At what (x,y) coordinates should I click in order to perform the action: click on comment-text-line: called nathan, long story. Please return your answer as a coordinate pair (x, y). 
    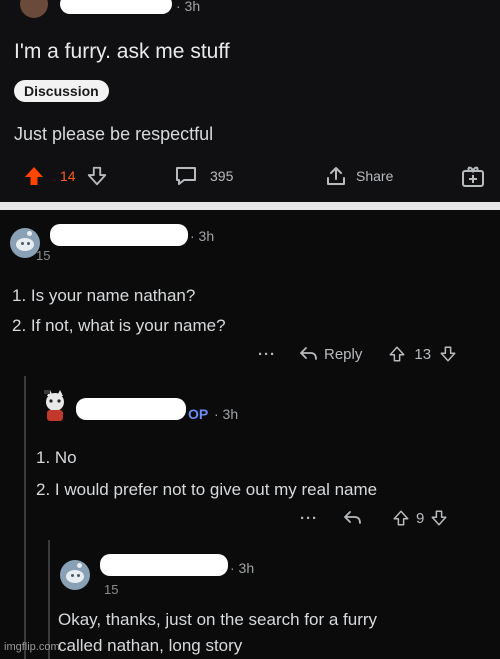
    Looking at the image, I should click on (150, 645).